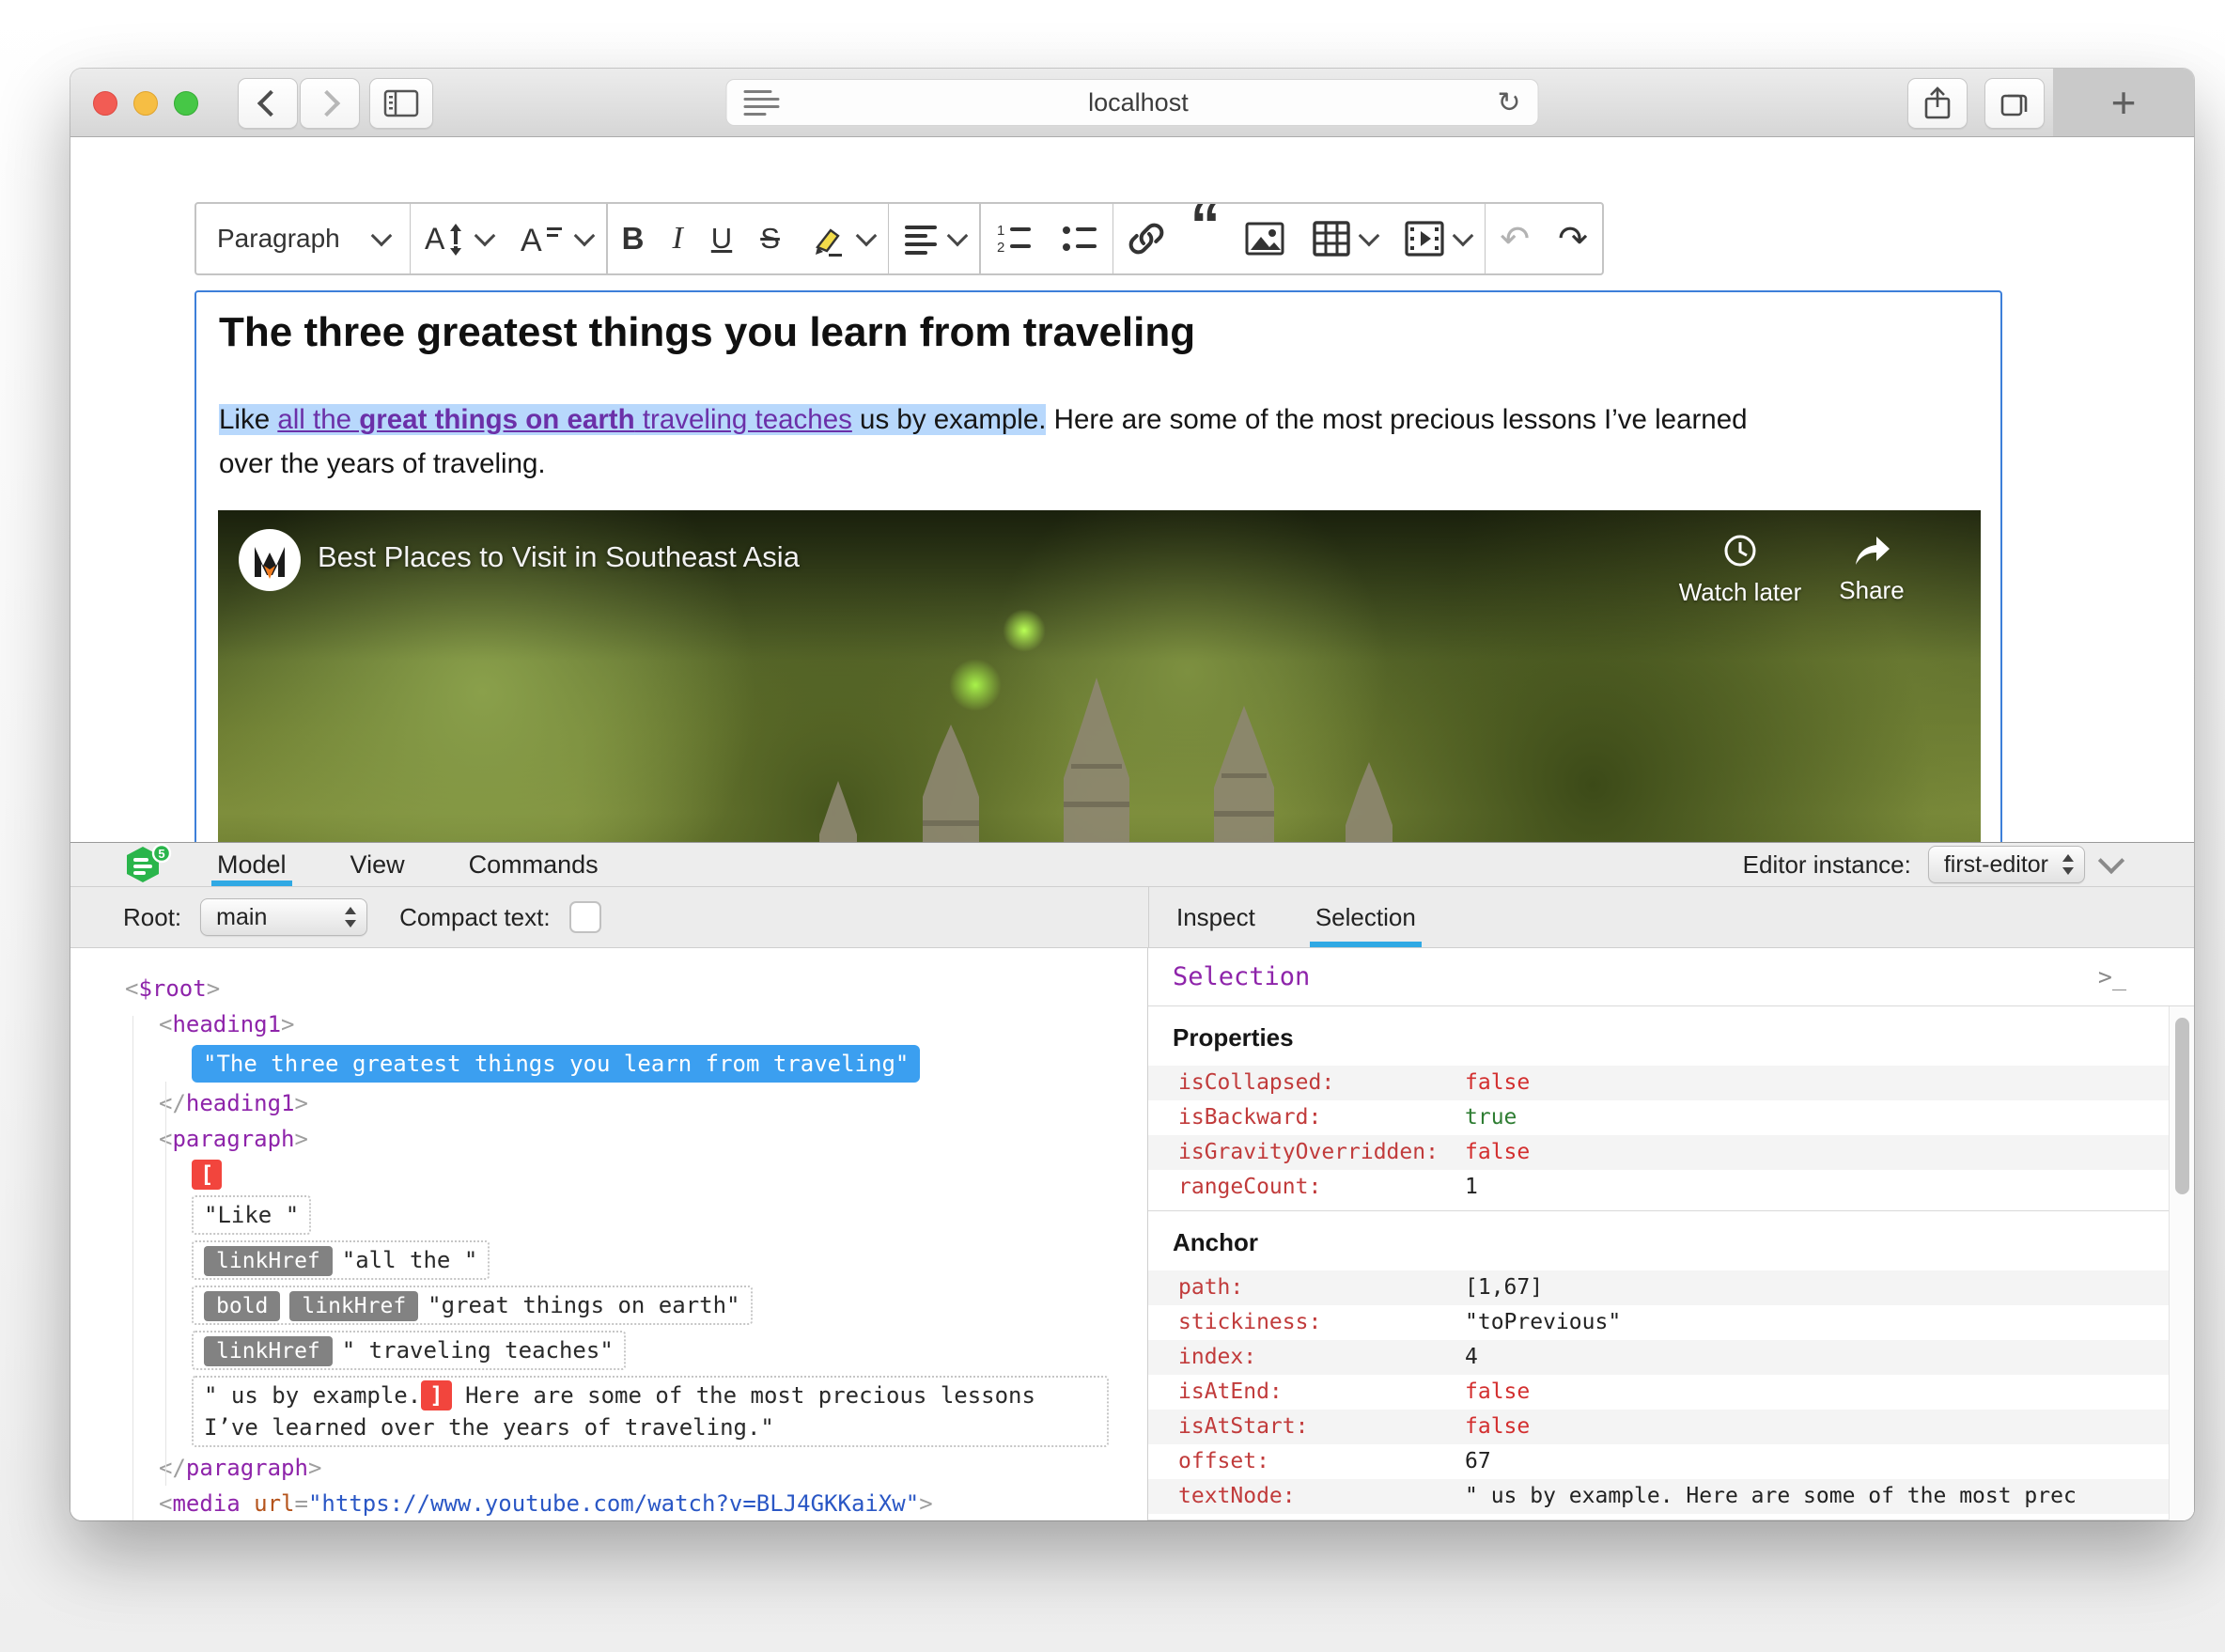  I want to click on model-text-node-box: linkHref " traveling teaches", so click(409, 1350).